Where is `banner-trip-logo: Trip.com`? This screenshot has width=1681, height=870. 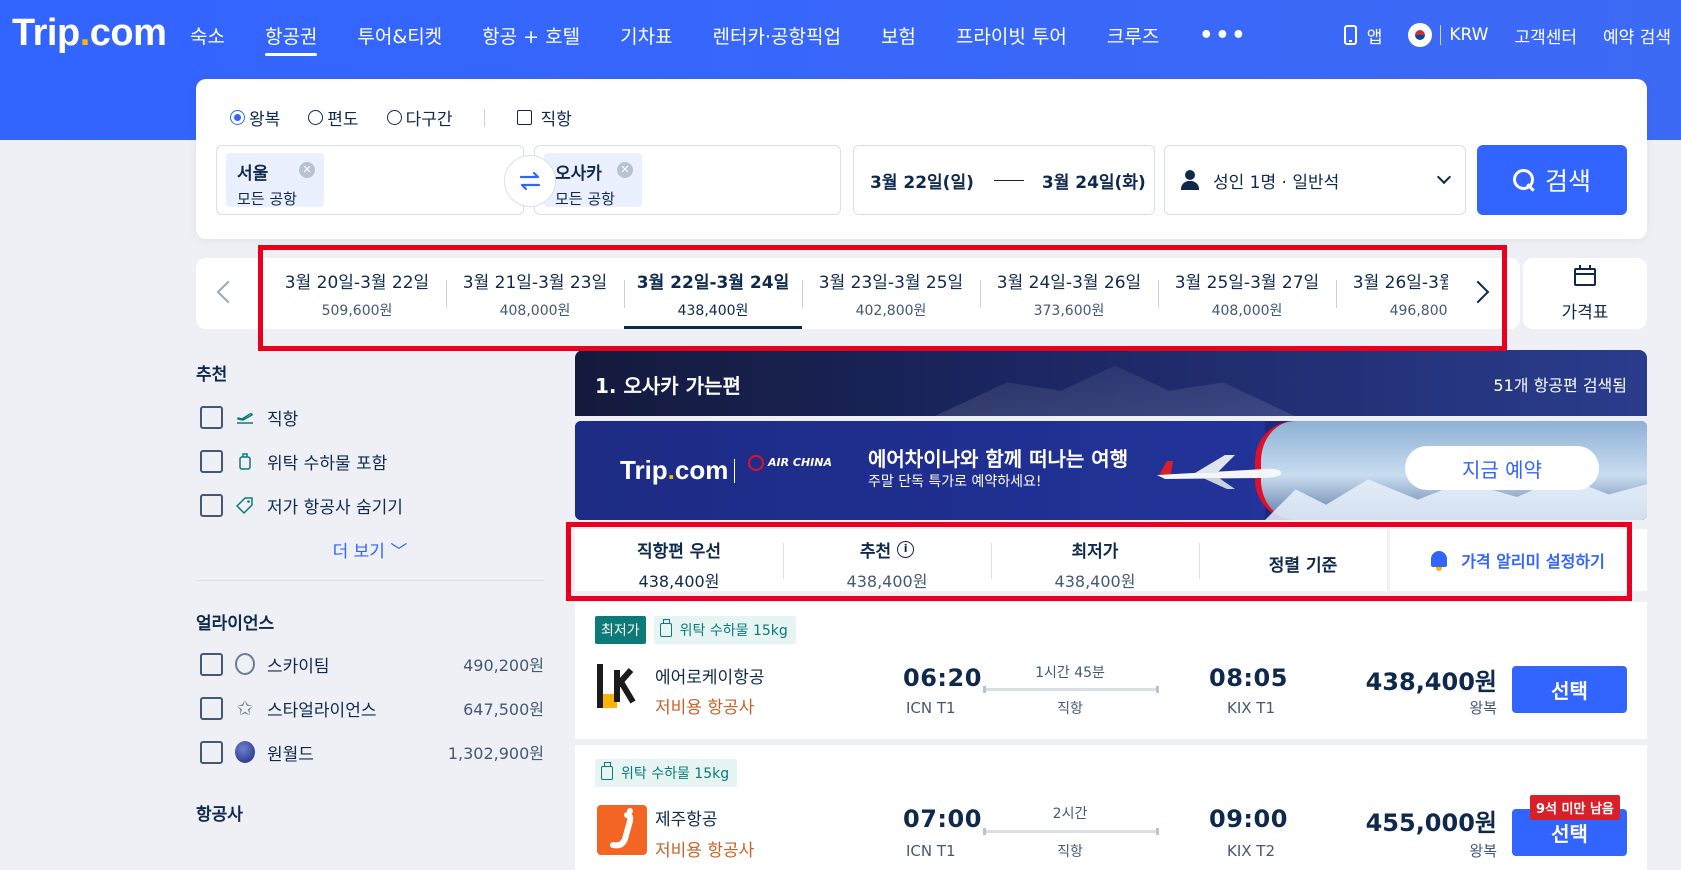 banner-trip-logo: Trip.com is located at coordinates (674, 470).